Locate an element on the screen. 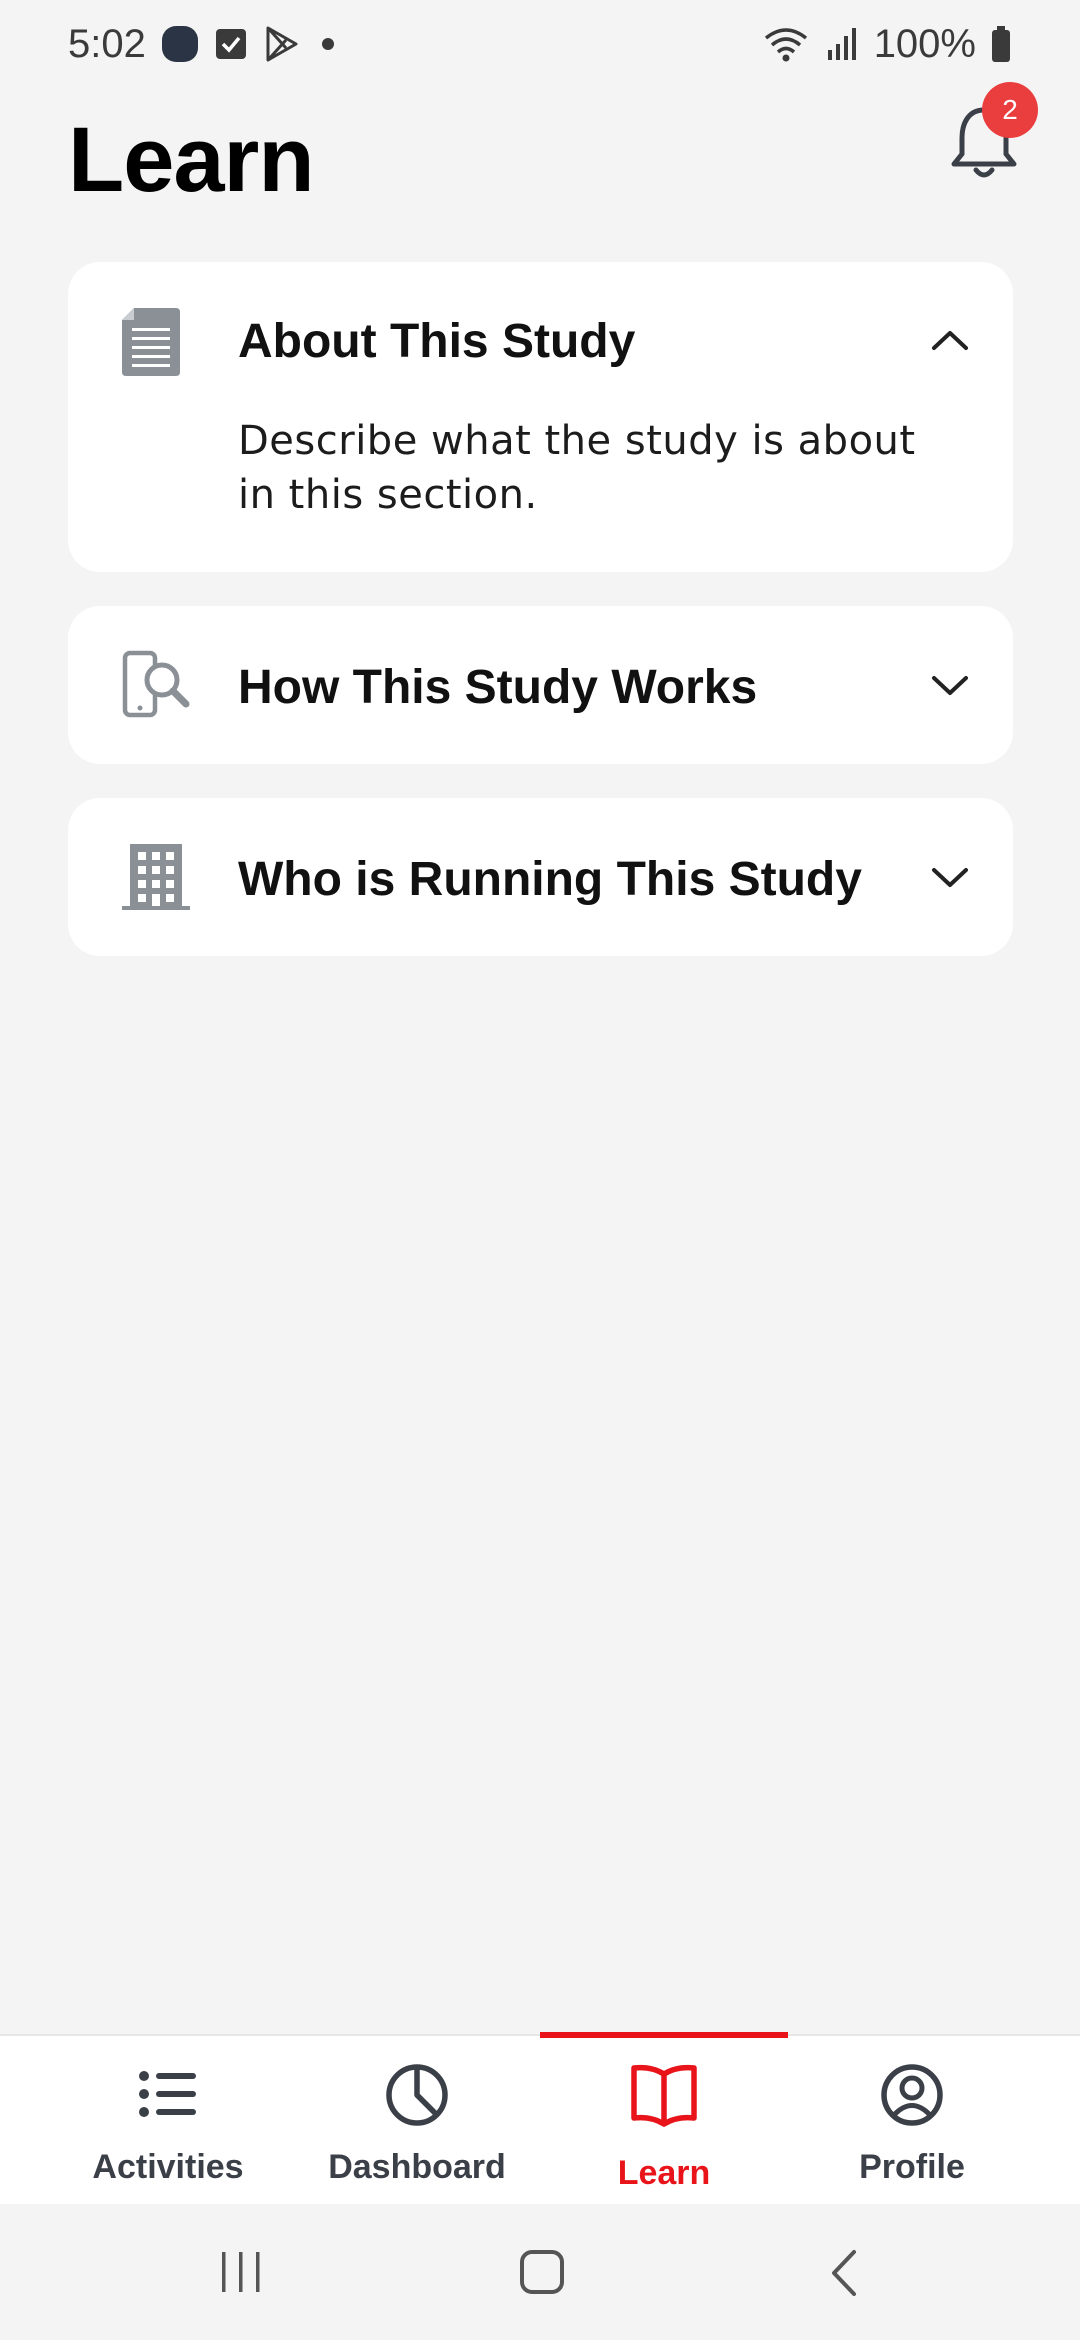 The height and width of the screenshot is (2340, 1080). section-title: About This Study is located at coordinates (437, 341).